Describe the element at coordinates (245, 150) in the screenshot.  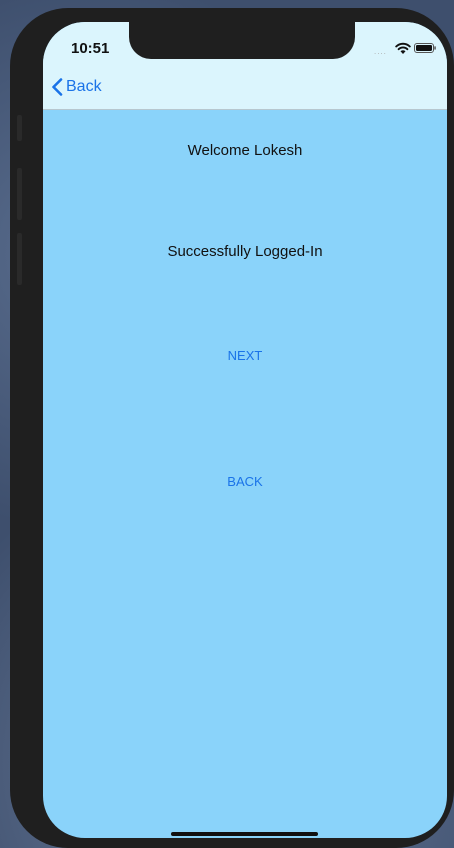
I see `welcome-text: Welcome Lokesh` at that location.